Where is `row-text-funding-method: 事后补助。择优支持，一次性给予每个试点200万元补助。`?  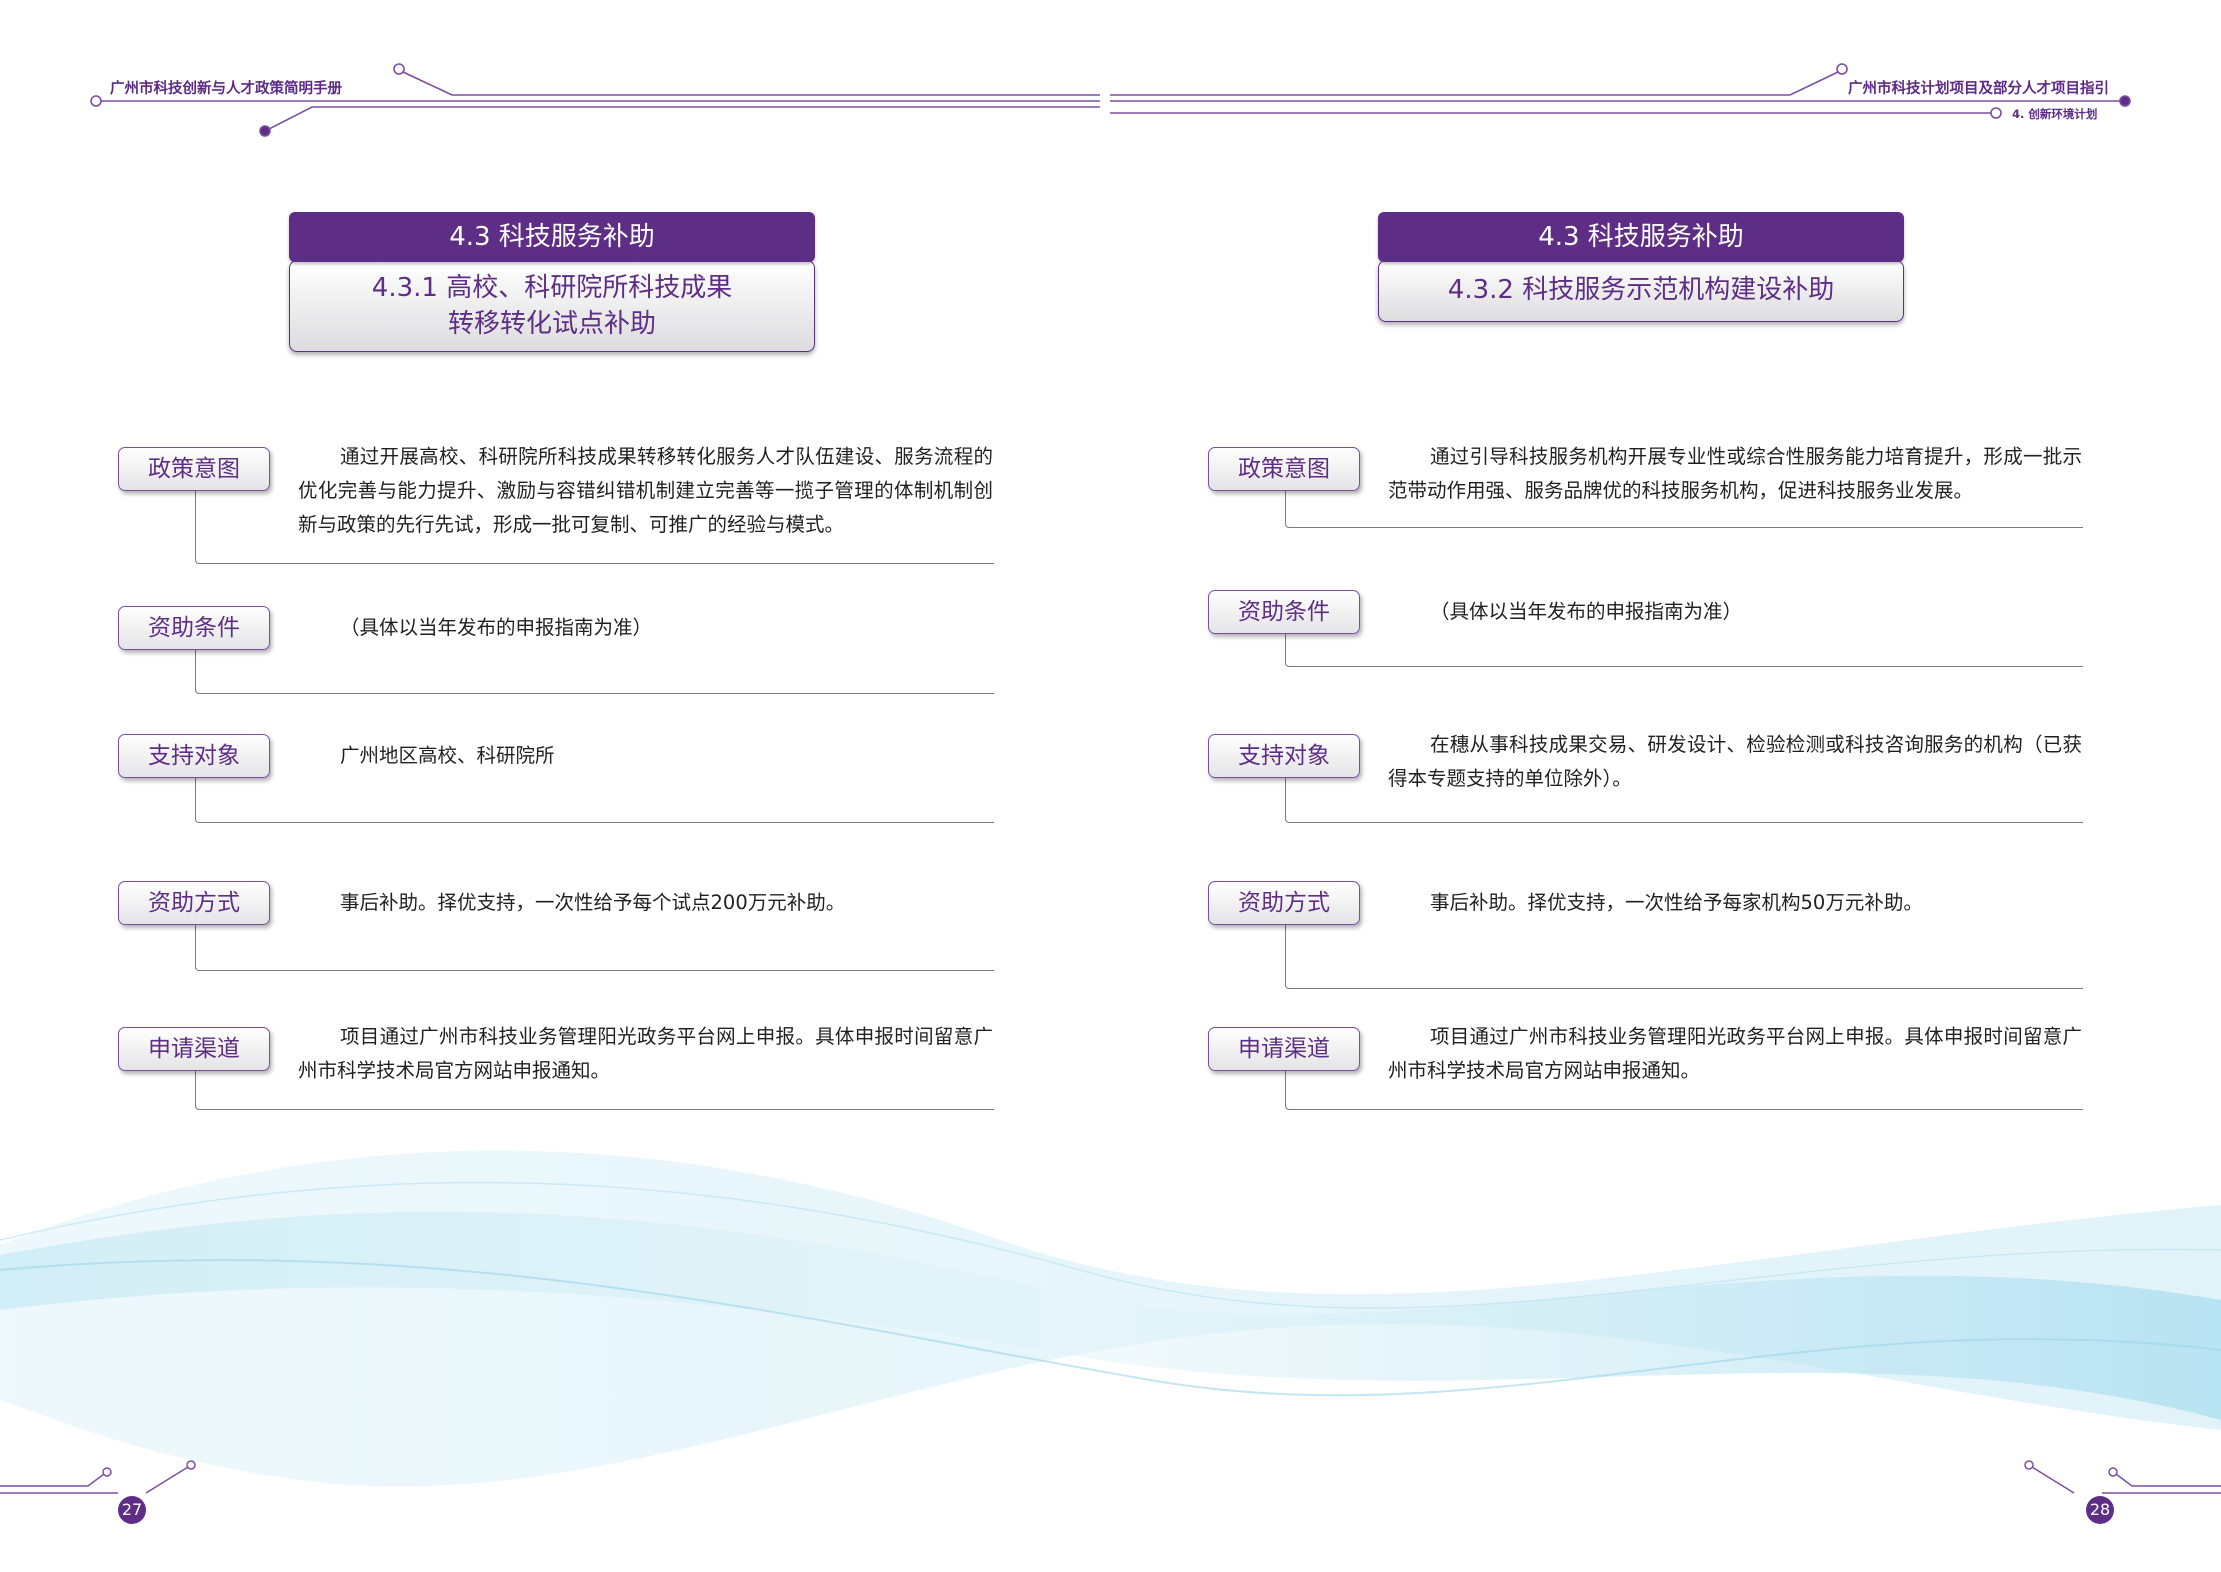 row-text-funding-method: 事后补助。择优支持，一次性给予每个试点200万元补助。 is located at coordinates (593, 902).